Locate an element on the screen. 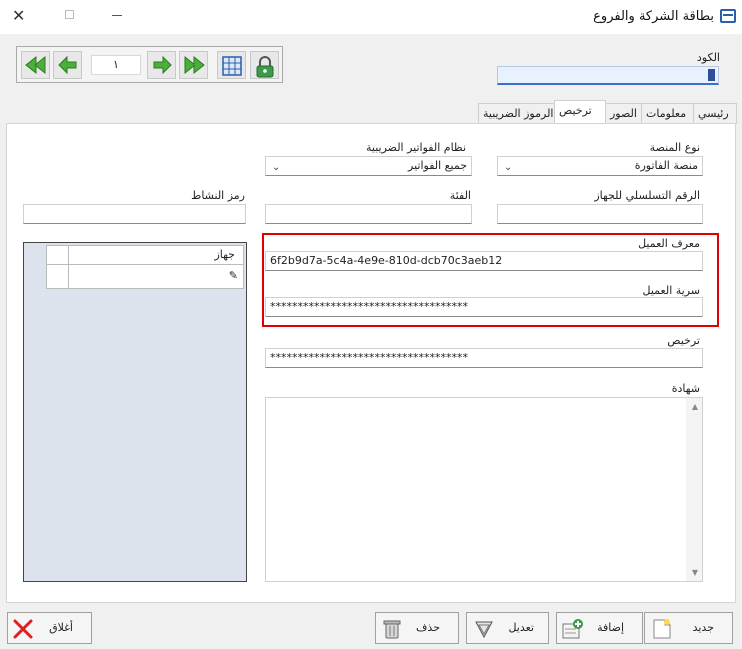 Image resolution: width=742 pixels, height=649 pixels. window-title: بطاقة الشركة والفروع is located at coordinates (653, 16).